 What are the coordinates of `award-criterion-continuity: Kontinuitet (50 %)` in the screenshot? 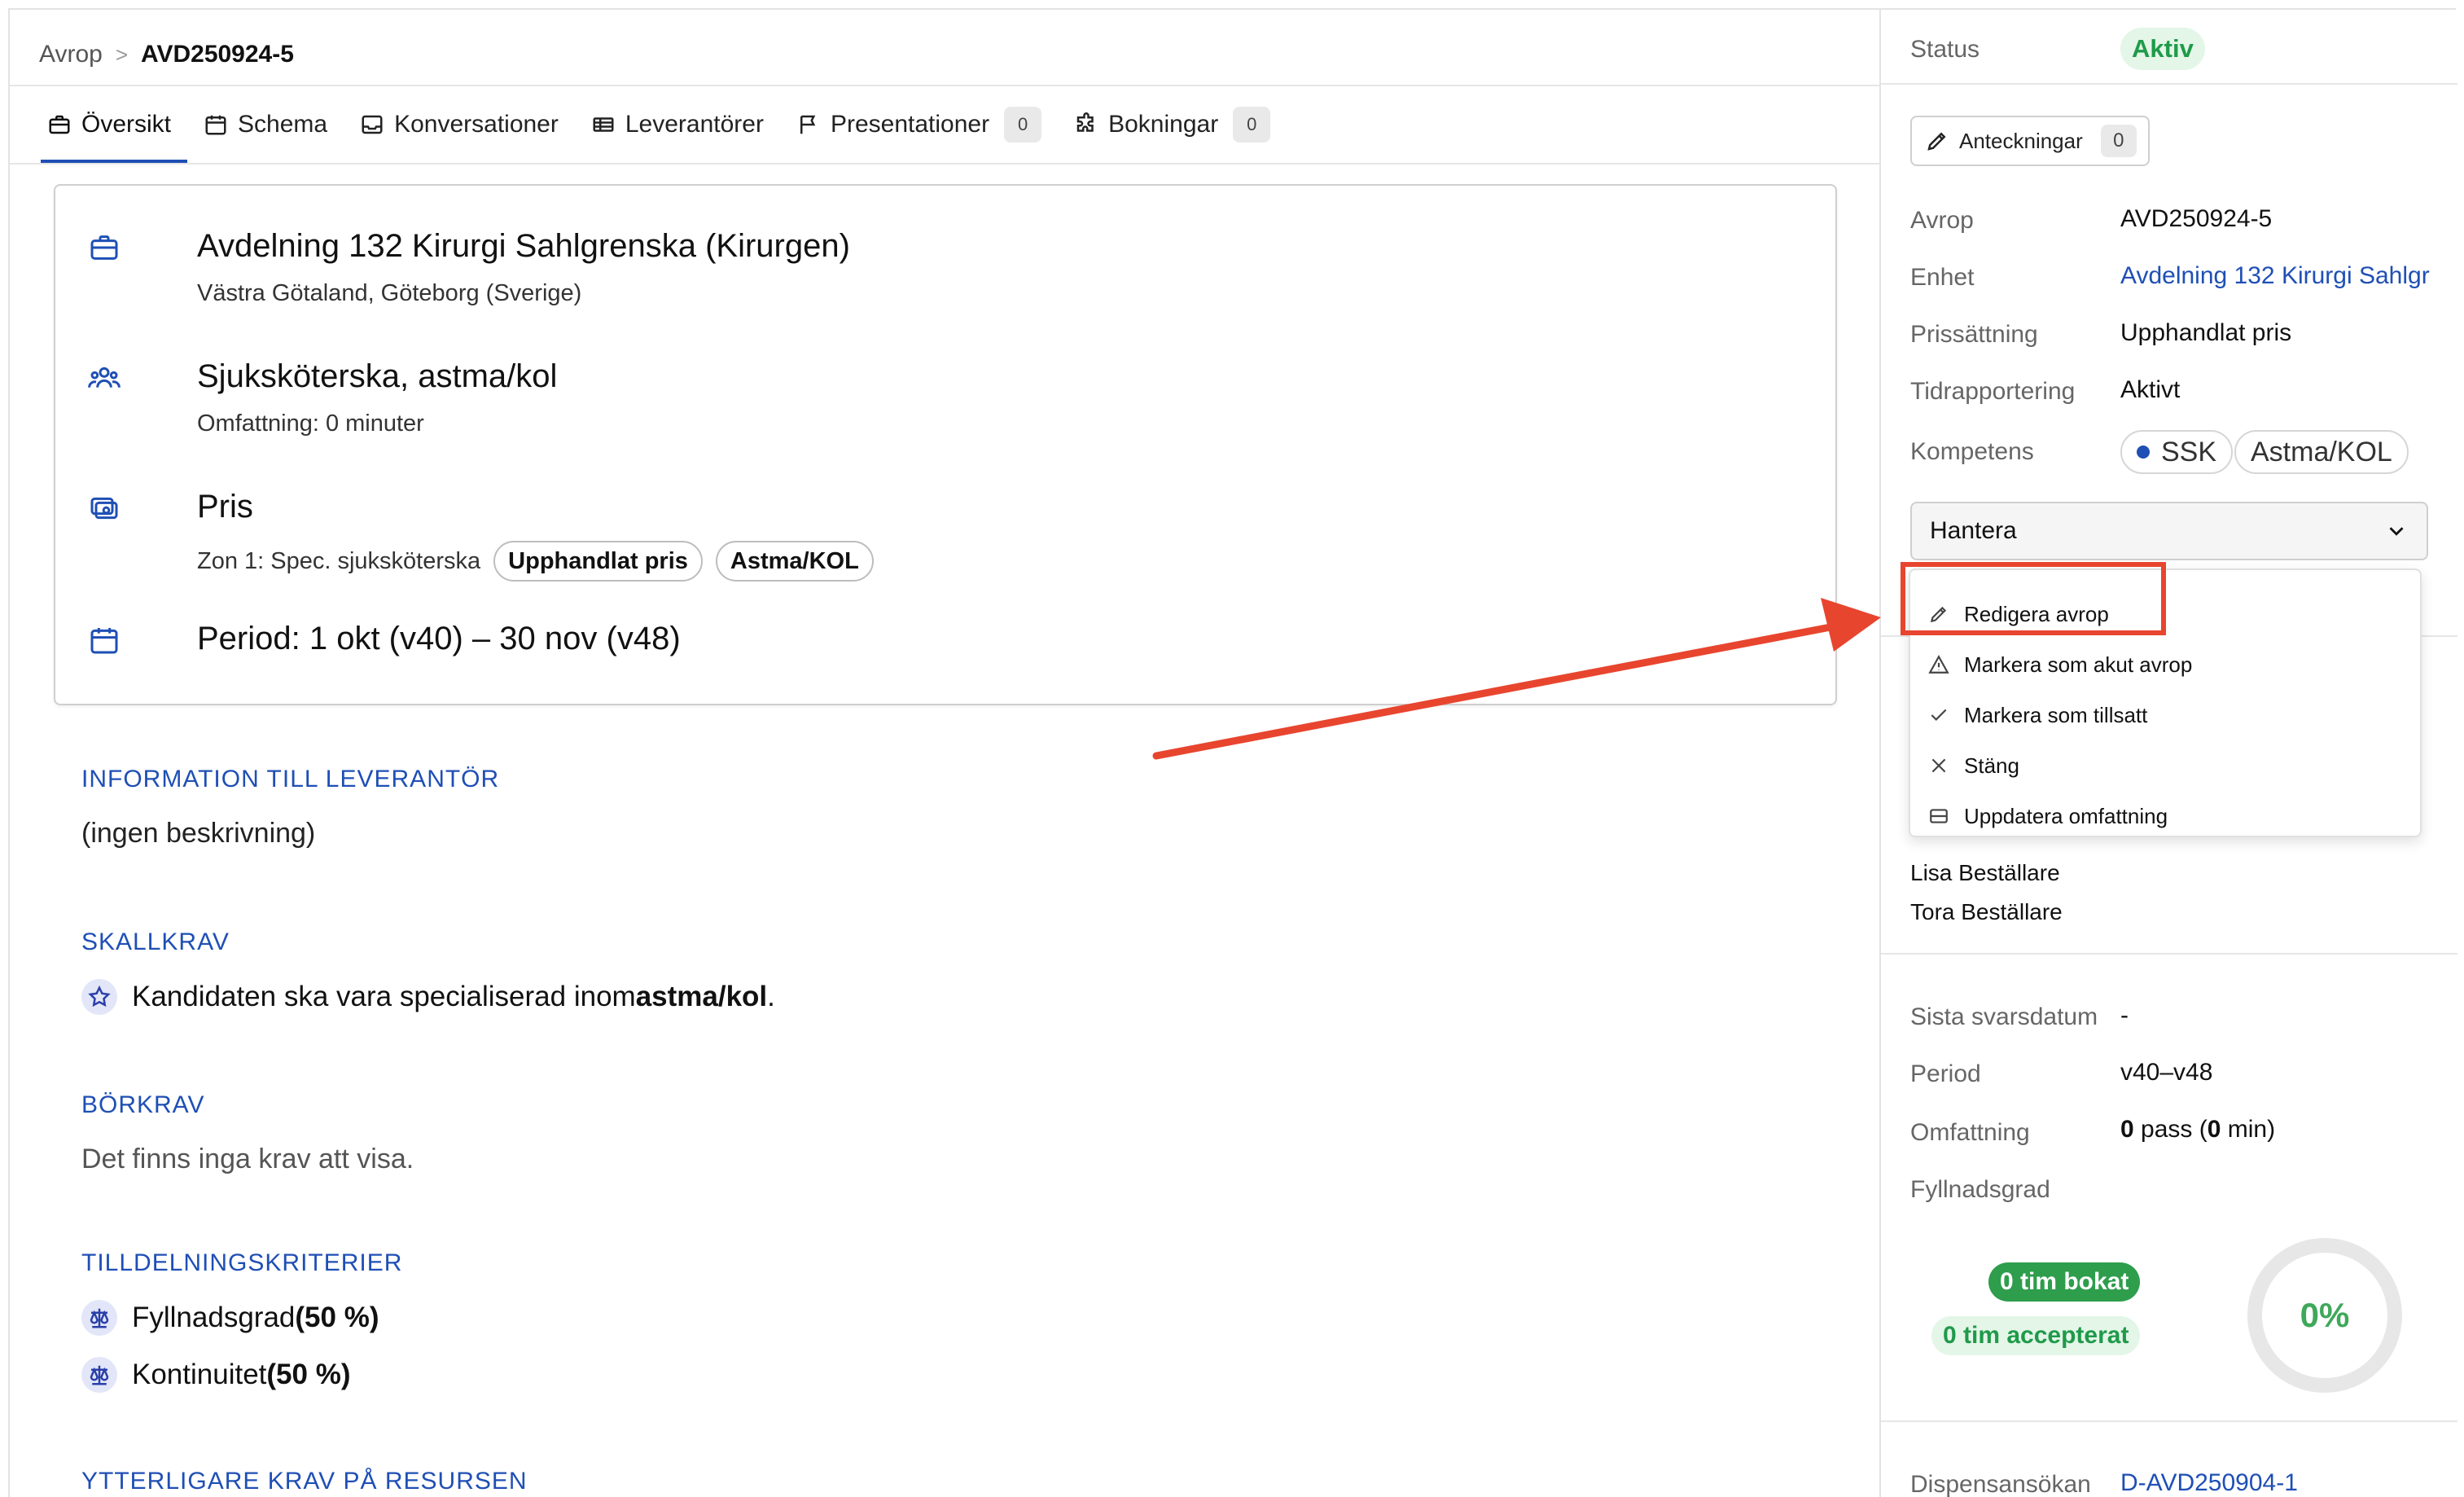 It's located at (216, 1375).